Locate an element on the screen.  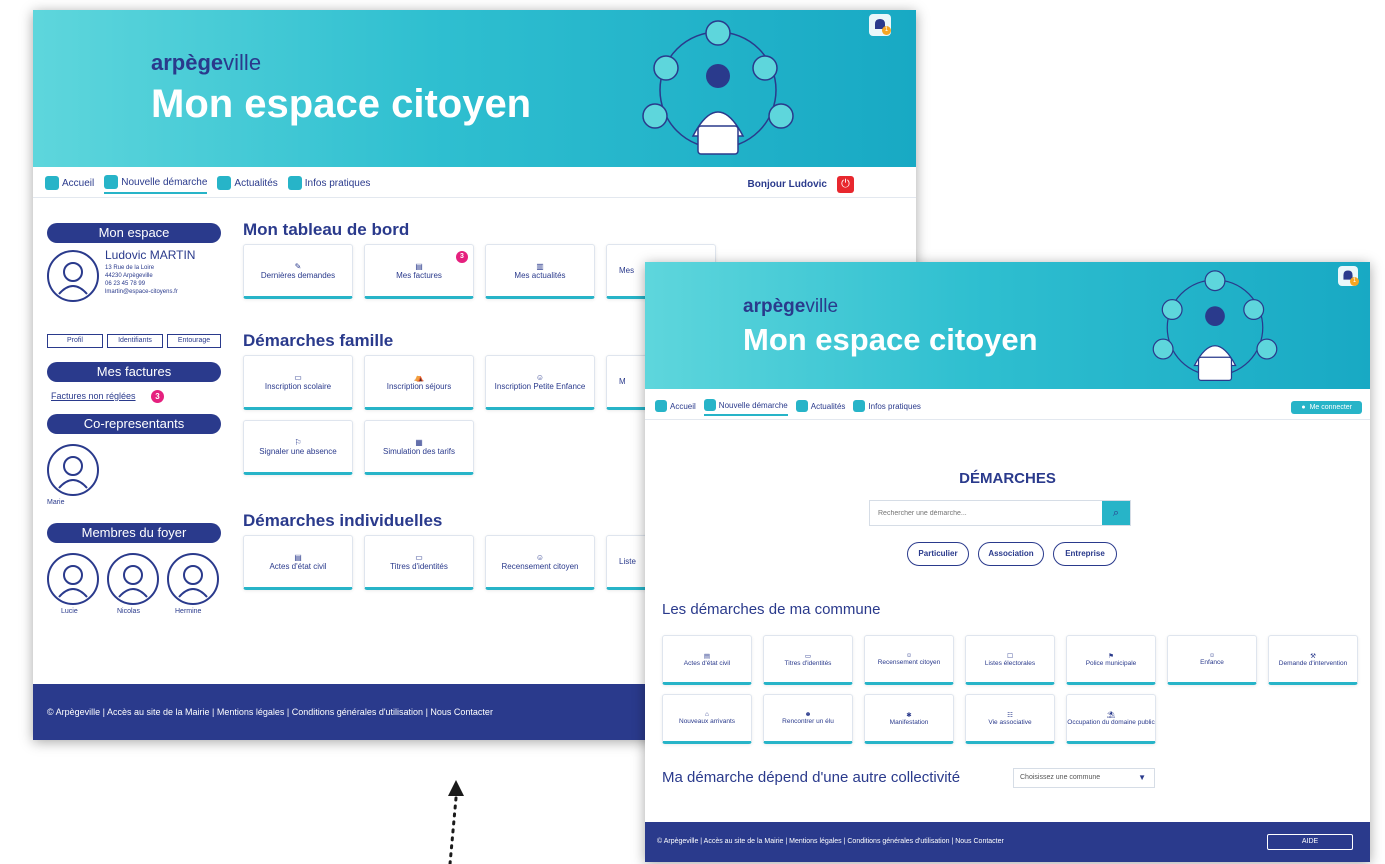
tile-municipal-police: ⚑ Police municipale is located at coordinates (1111, 660).